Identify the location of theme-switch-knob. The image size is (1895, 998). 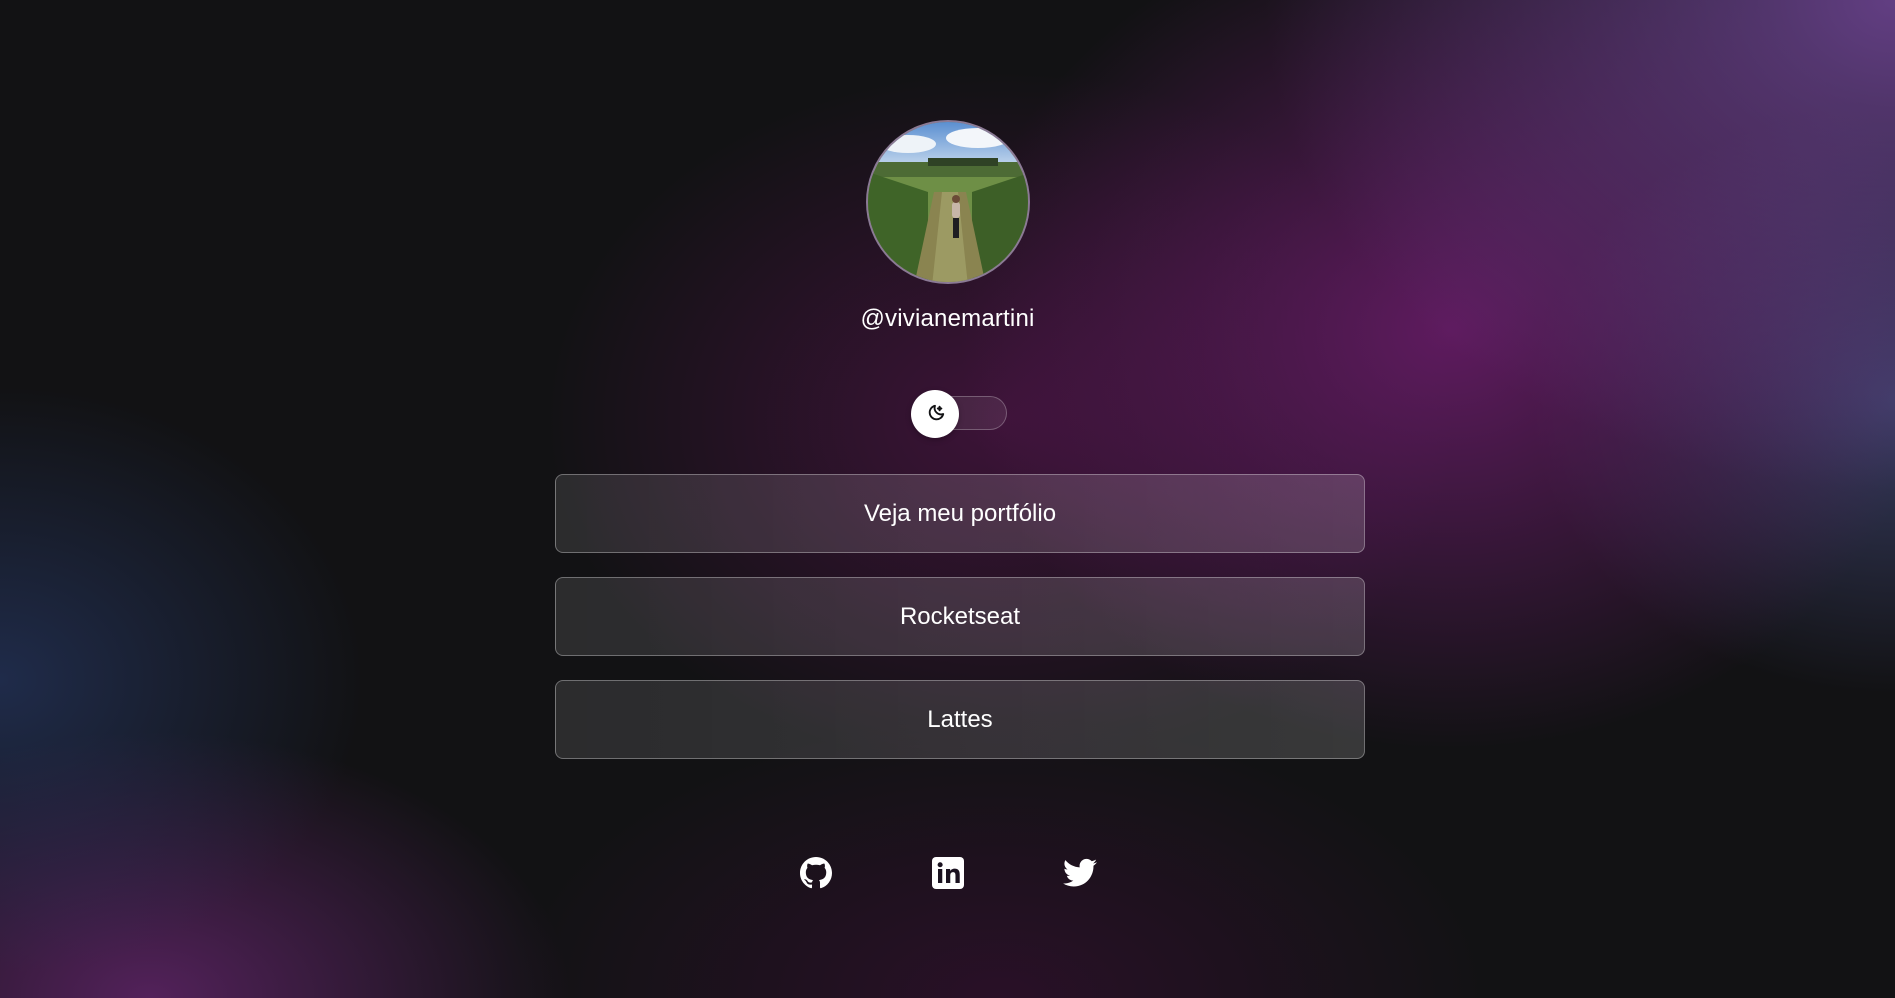
(935, 414).